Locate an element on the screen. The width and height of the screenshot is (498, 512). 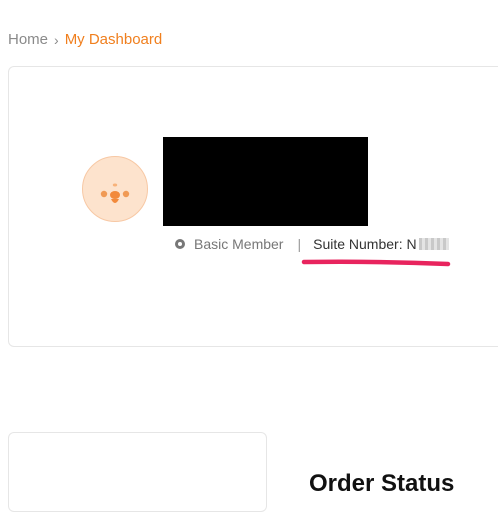
avatar is located at coordinates (115, 189).